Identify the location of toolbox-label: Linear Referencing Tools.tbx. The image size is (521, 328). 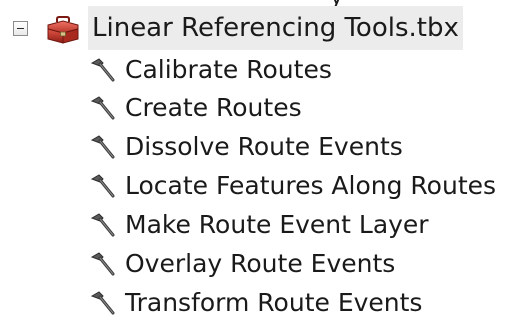
(275, 28).